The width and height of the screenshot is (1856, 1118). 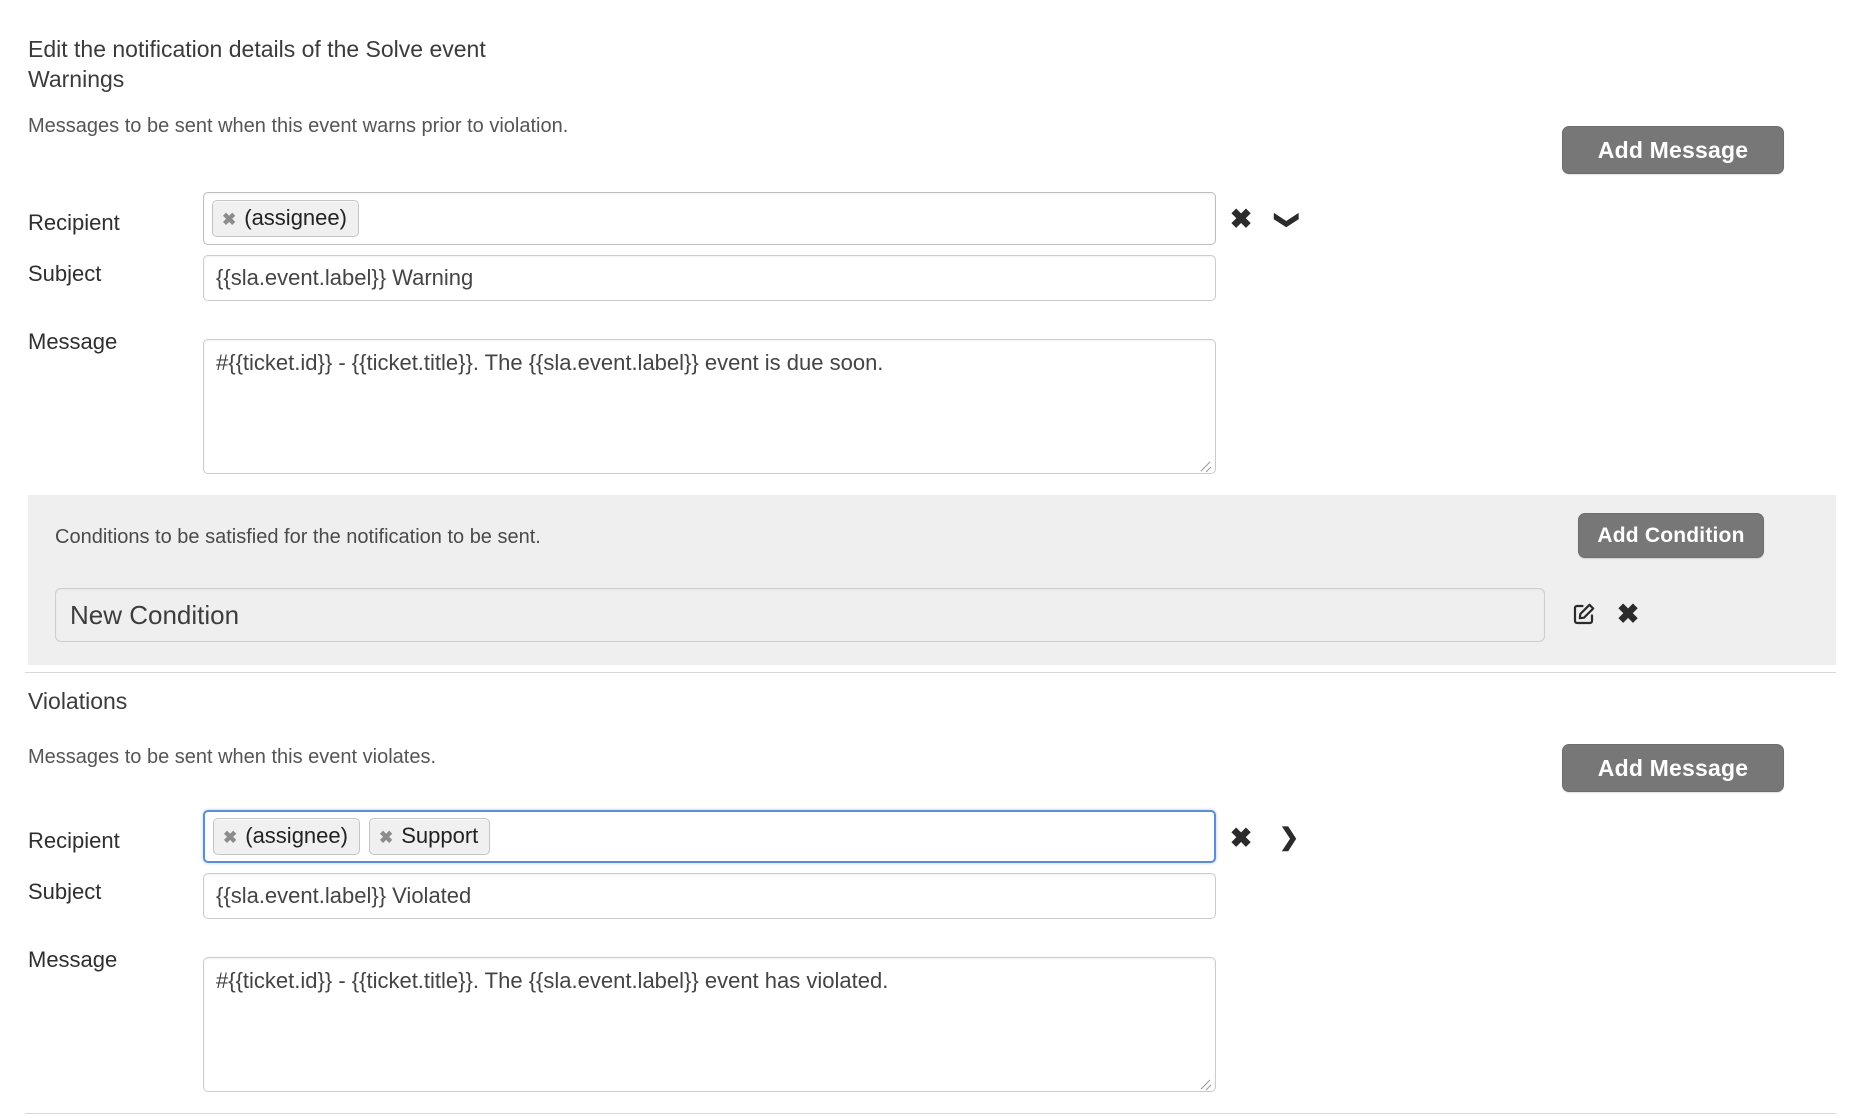 I want to click on condition-edit-icon, so click(x=1584, y=614).